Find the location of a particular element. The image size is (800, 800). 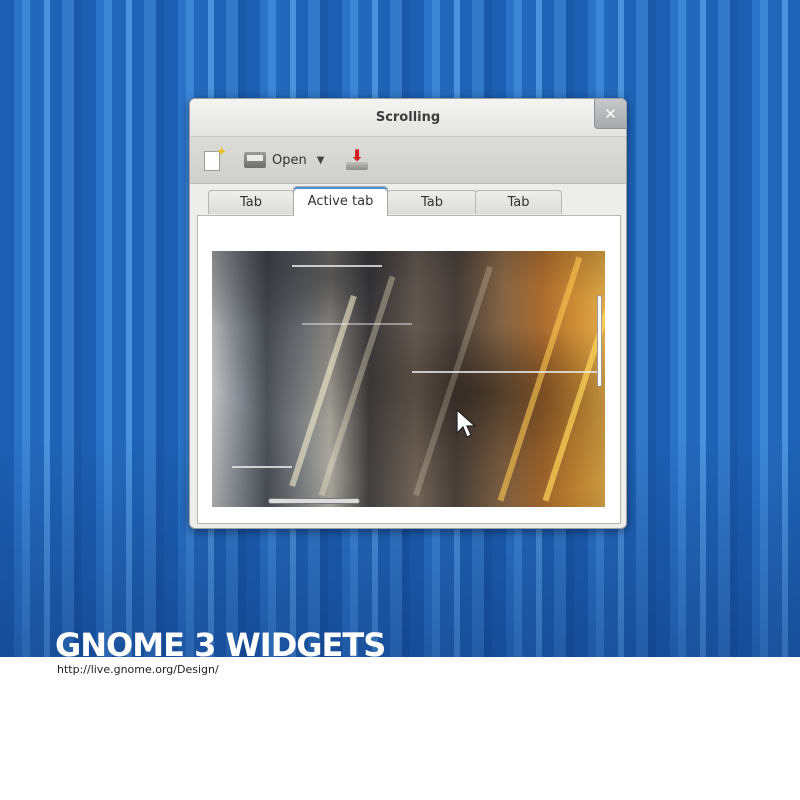

close-button: ✕ is located at coordinates (610, 114).